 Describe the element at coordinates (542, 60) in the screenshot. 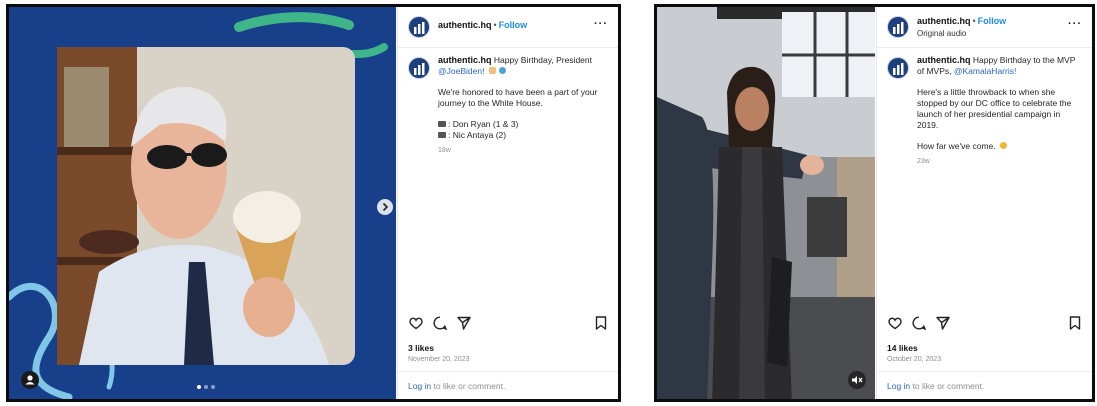

I see `caption-text: Happy Birthday, President` at that location.